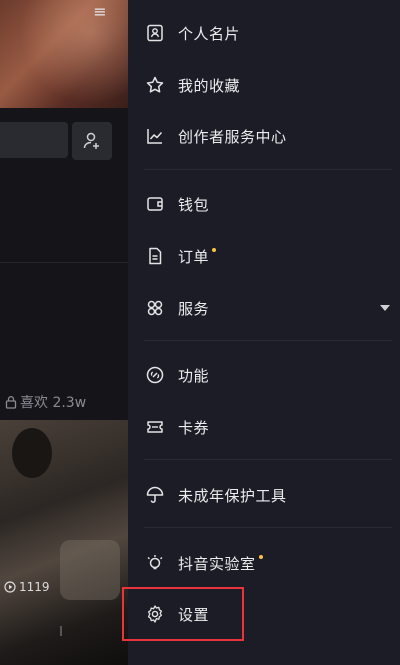 The width and height of the screenshot is (400, 665). I want to click on lock-icon, so click(11, 402).